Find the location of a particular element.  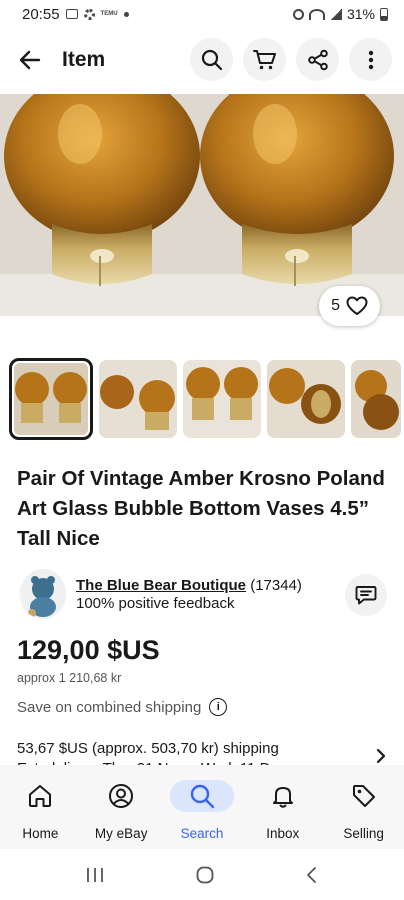

seller-score: (17344) is located at coordinates (276, 585).